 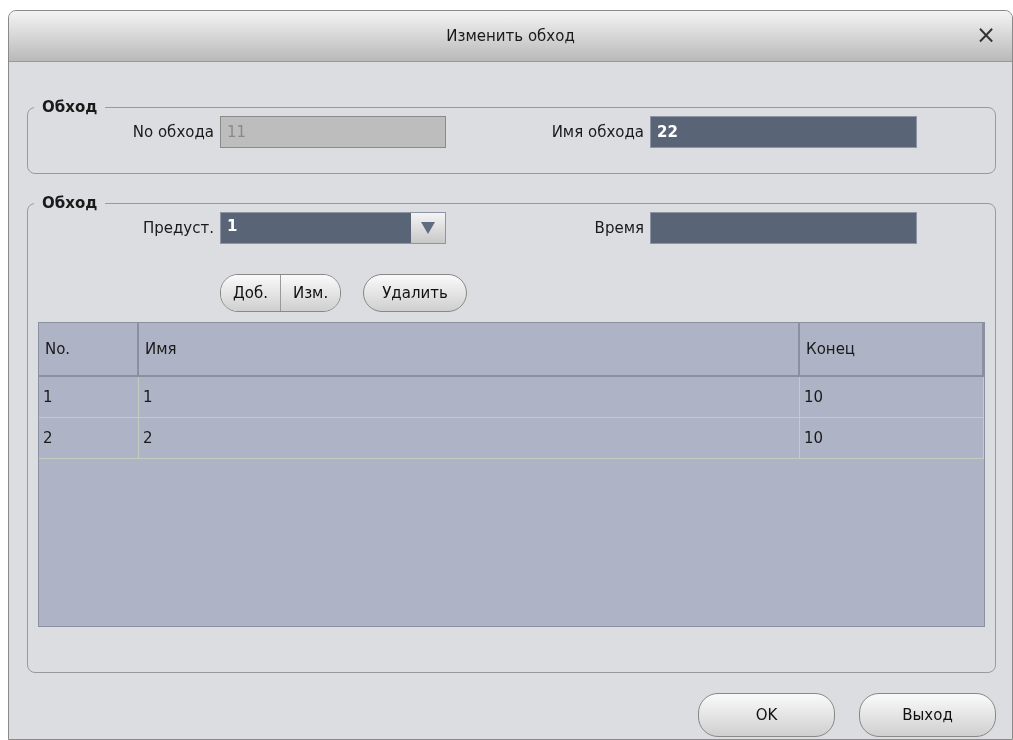 What do you see at coordinates (510, 36) in the screenshot?
I see `window-title: Изменить обход` at bounding box center [510, 36].